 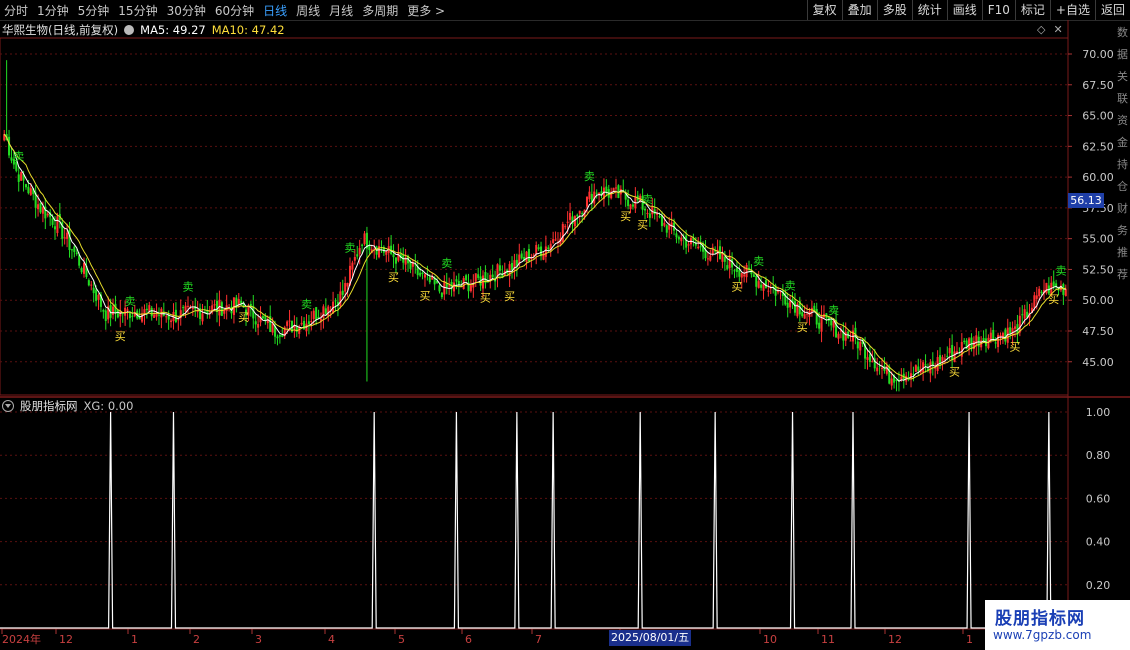 I want to click on sub-y-tick-label: 0.60, so click(x=1098, y=498).